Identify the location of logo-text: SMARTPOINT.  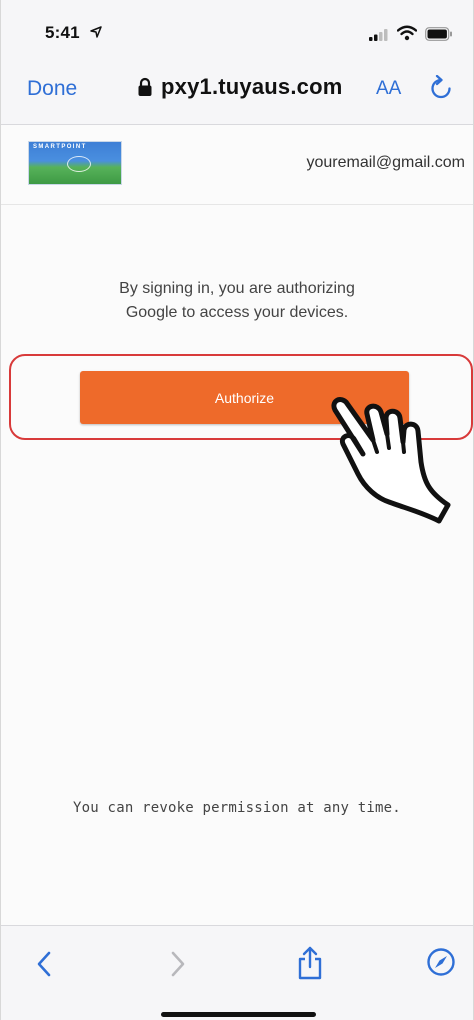
(60, 147).